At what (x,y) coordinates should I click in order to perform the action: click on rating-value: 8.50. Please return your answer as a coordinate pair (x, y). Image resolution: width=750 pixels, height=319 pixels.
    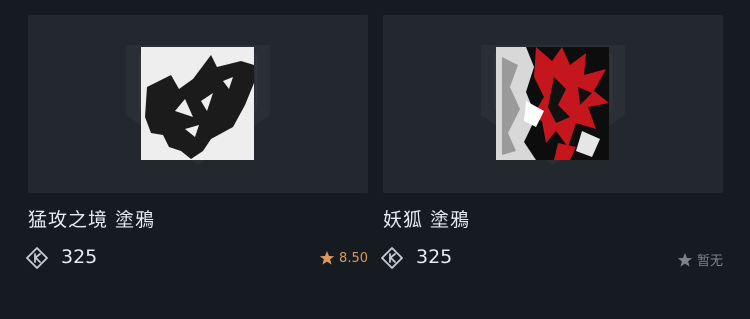
    Looking at the image, I should click on (353, 258).